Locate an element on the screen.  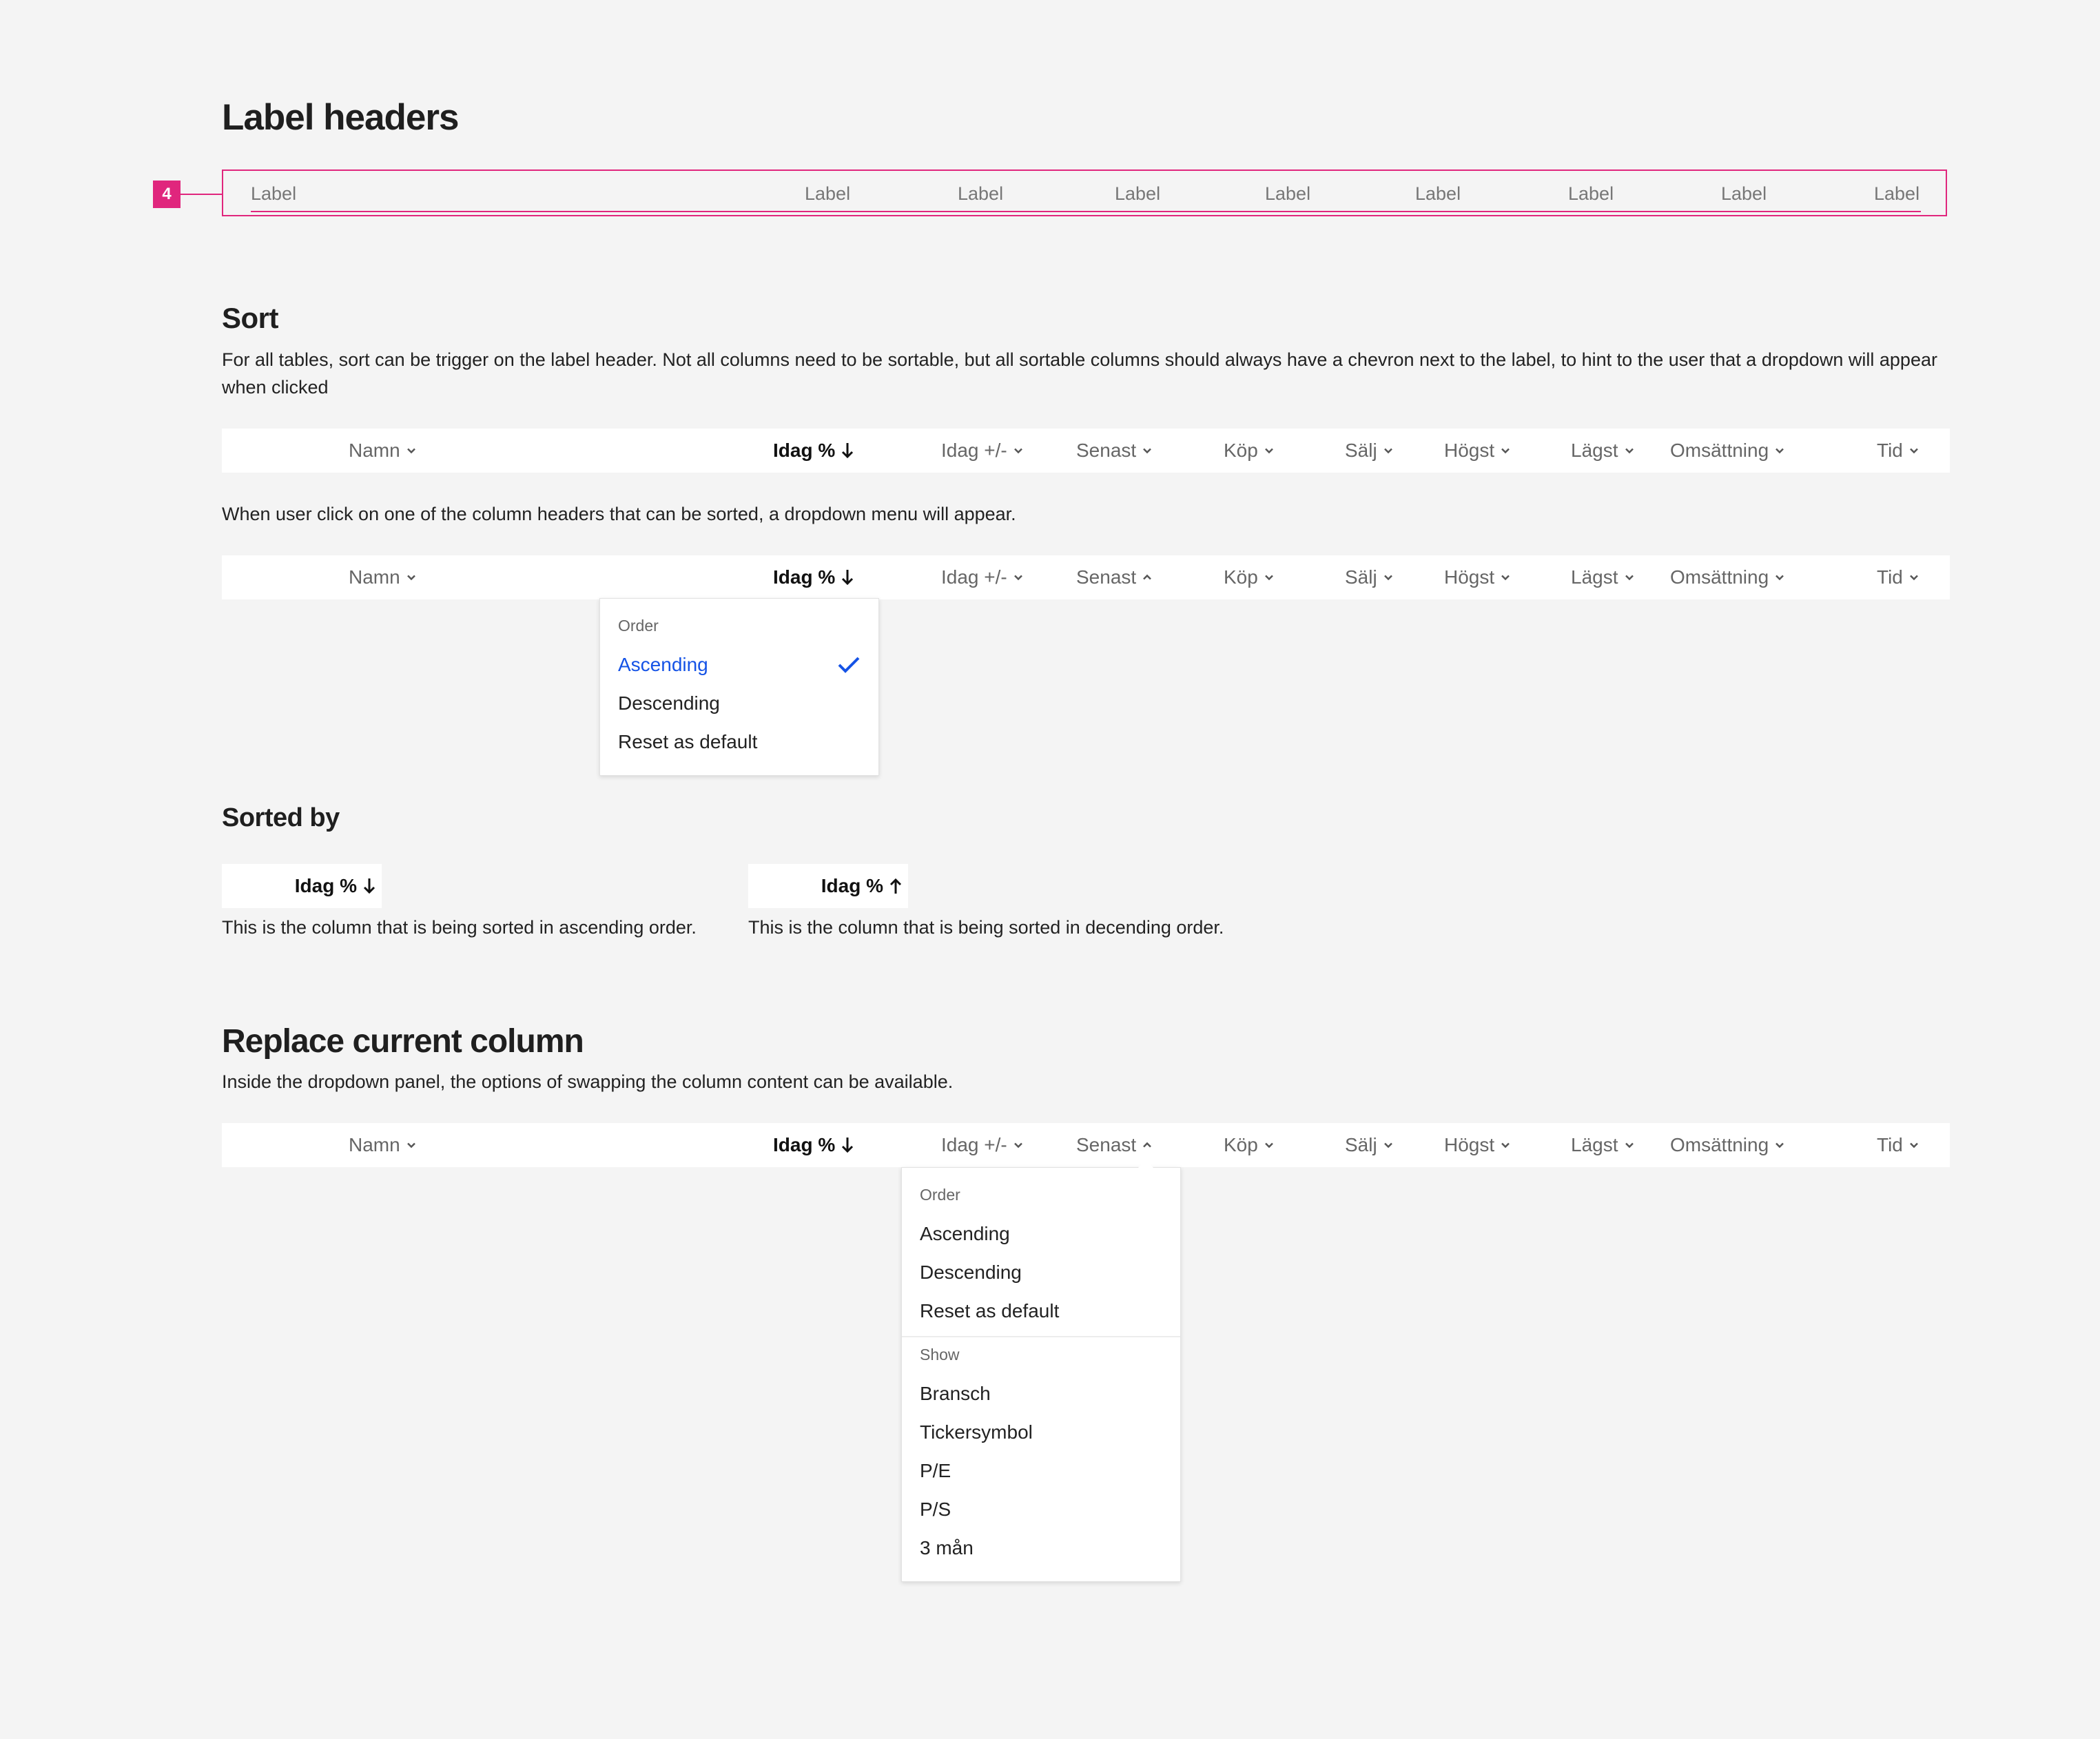
label-header-9: Label is located at coordinates (1897, 193).